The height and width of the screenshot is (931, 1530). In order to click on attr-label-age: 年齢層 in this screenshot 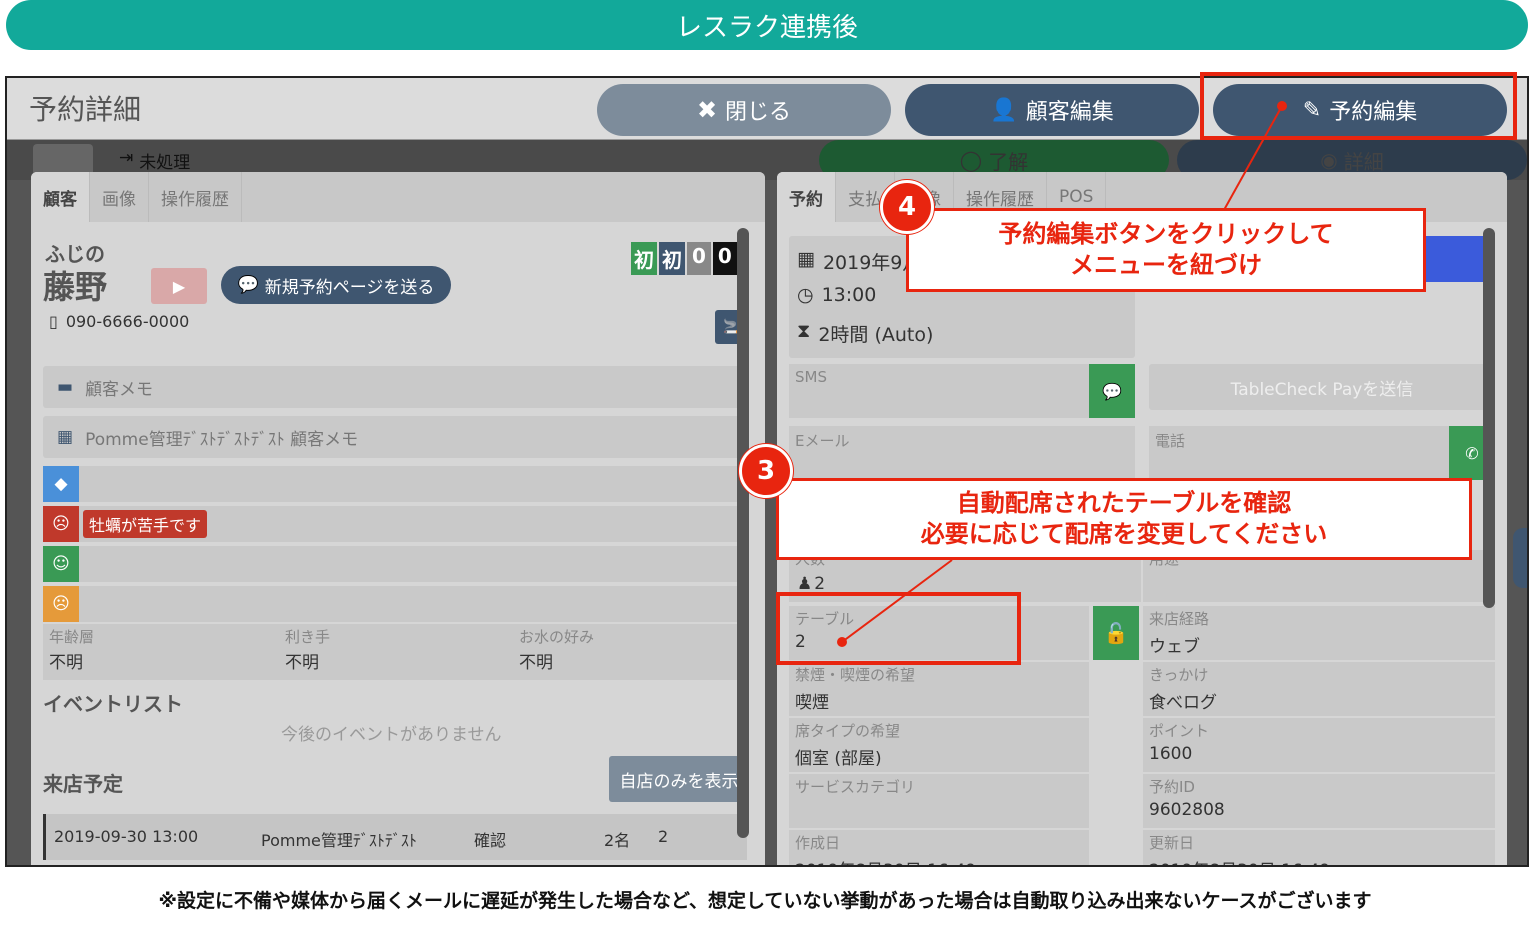, I will do `click(72, 637)`.